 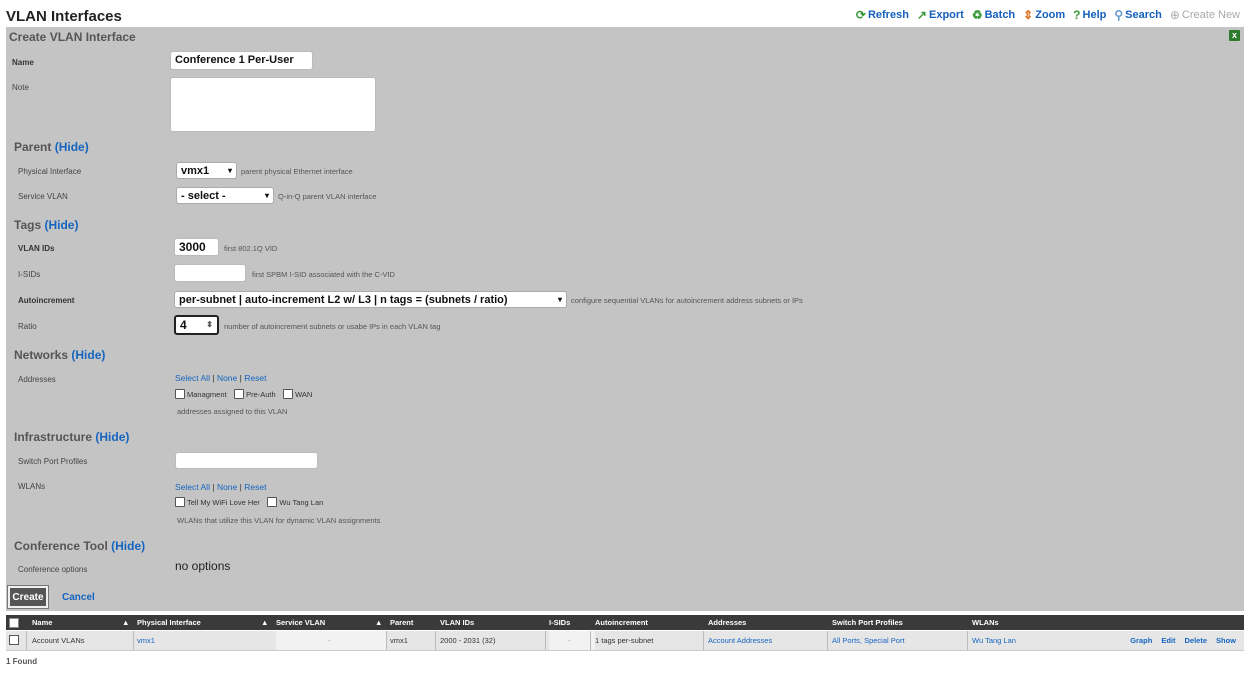 I want to click on col-header-switch-port-profiles: Switch Port Profiles, so click(x=867, y=622).